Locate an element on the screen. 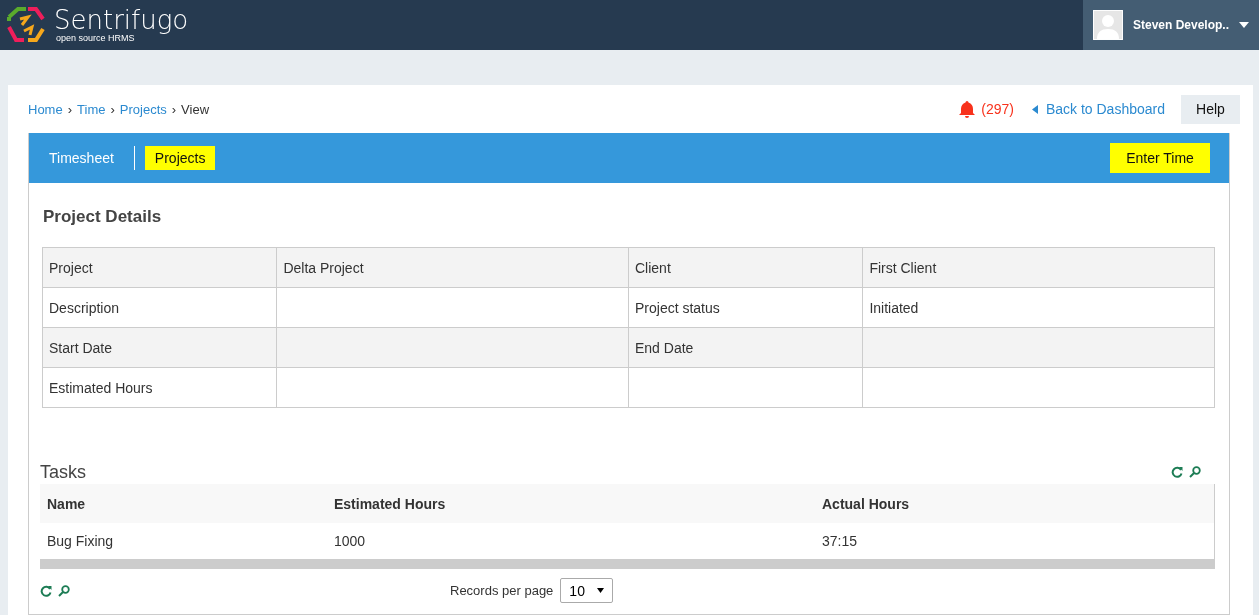  table-cell: Delta Project is located at coordinates (452, 267).